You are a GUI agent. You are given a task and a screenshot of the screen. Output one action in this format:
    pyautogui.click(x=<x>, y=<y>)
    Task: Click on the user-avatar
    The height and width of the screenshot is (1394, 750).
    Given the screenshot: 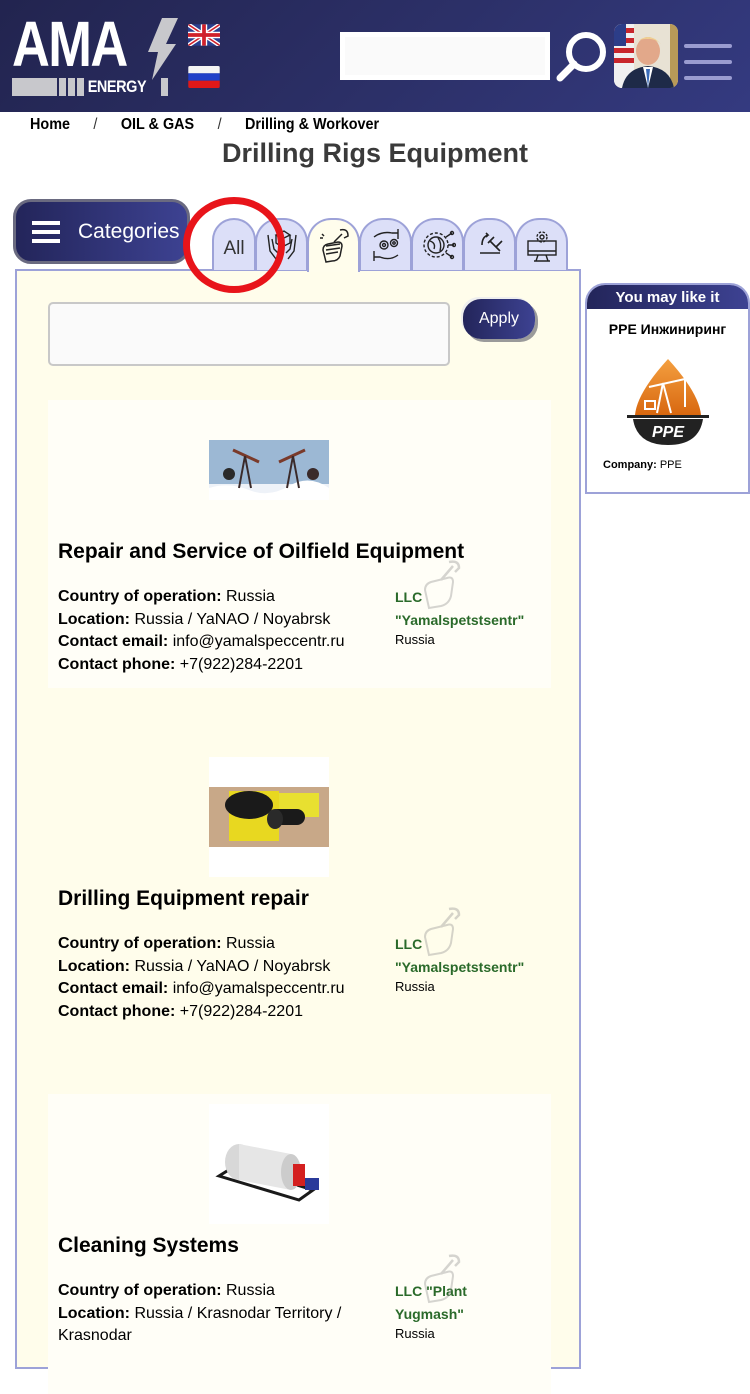 What is the action you would take?
    pyautogui.click(x=646, y=56)
    